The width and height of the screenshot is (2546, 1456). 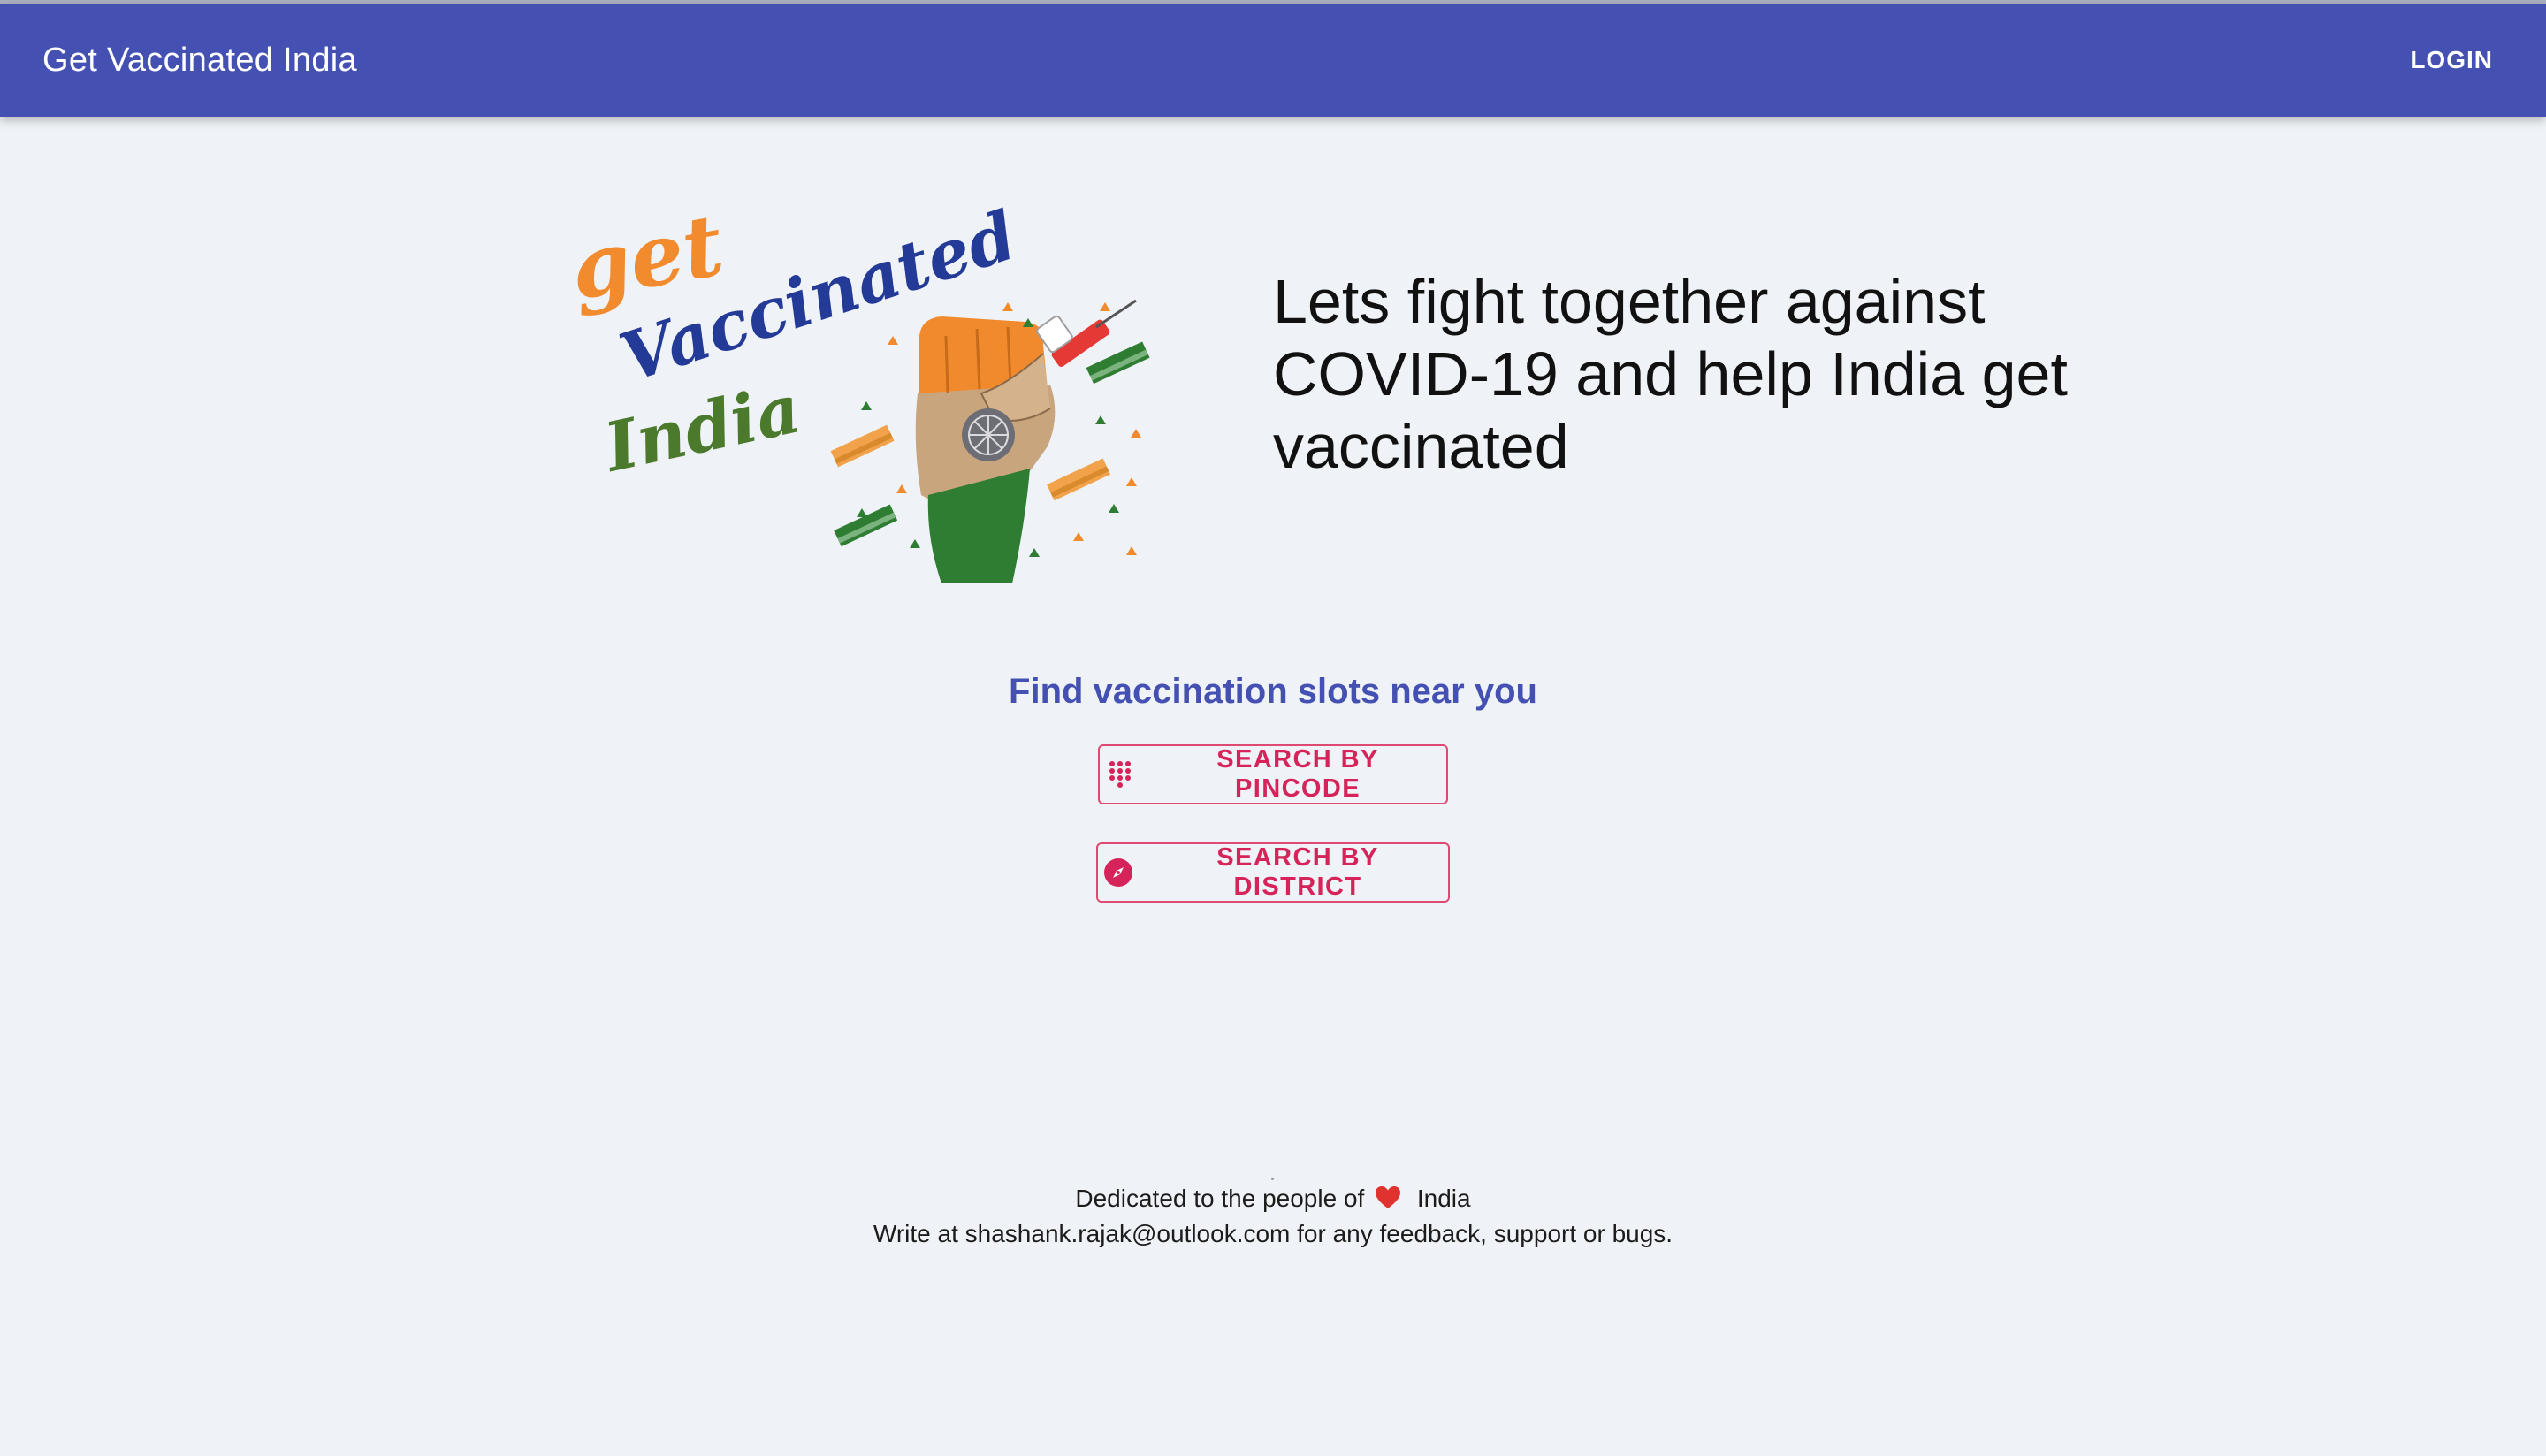 What do you see at coordinates (1118, 873) in the screenshot?
I see `compass-icon` at bounding box center [1118, 873].